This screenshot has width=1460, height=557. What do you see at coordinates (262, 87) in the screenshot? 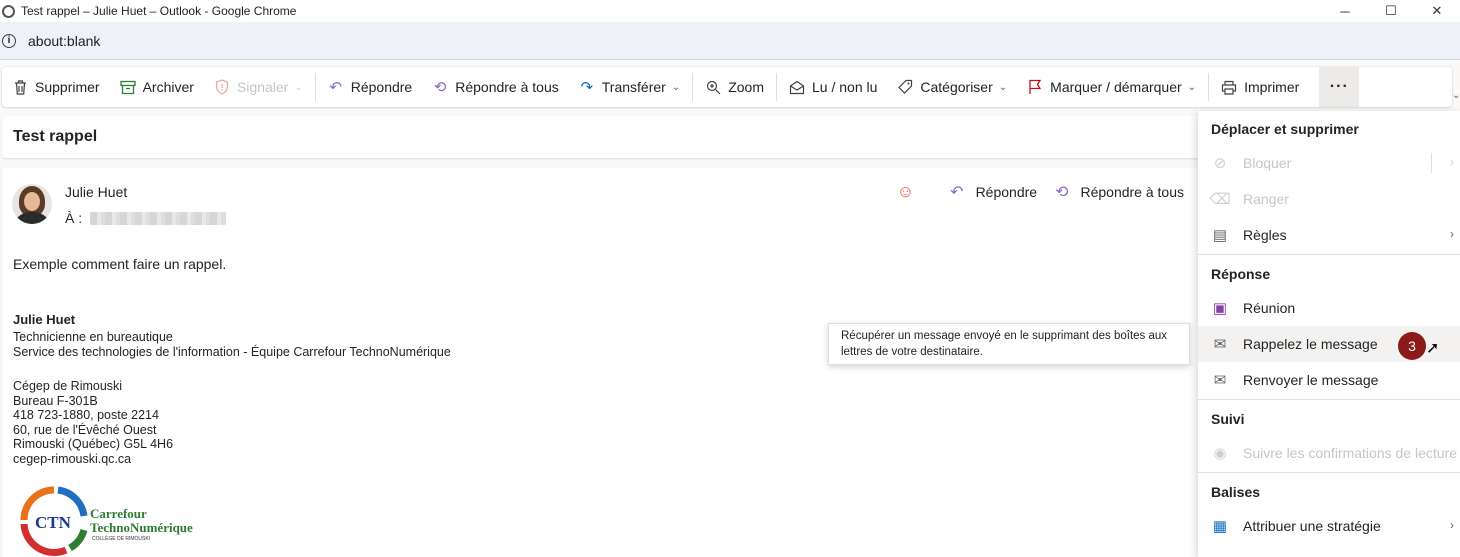
I see `report-label: Signaler` at bounding box center [262, 87].